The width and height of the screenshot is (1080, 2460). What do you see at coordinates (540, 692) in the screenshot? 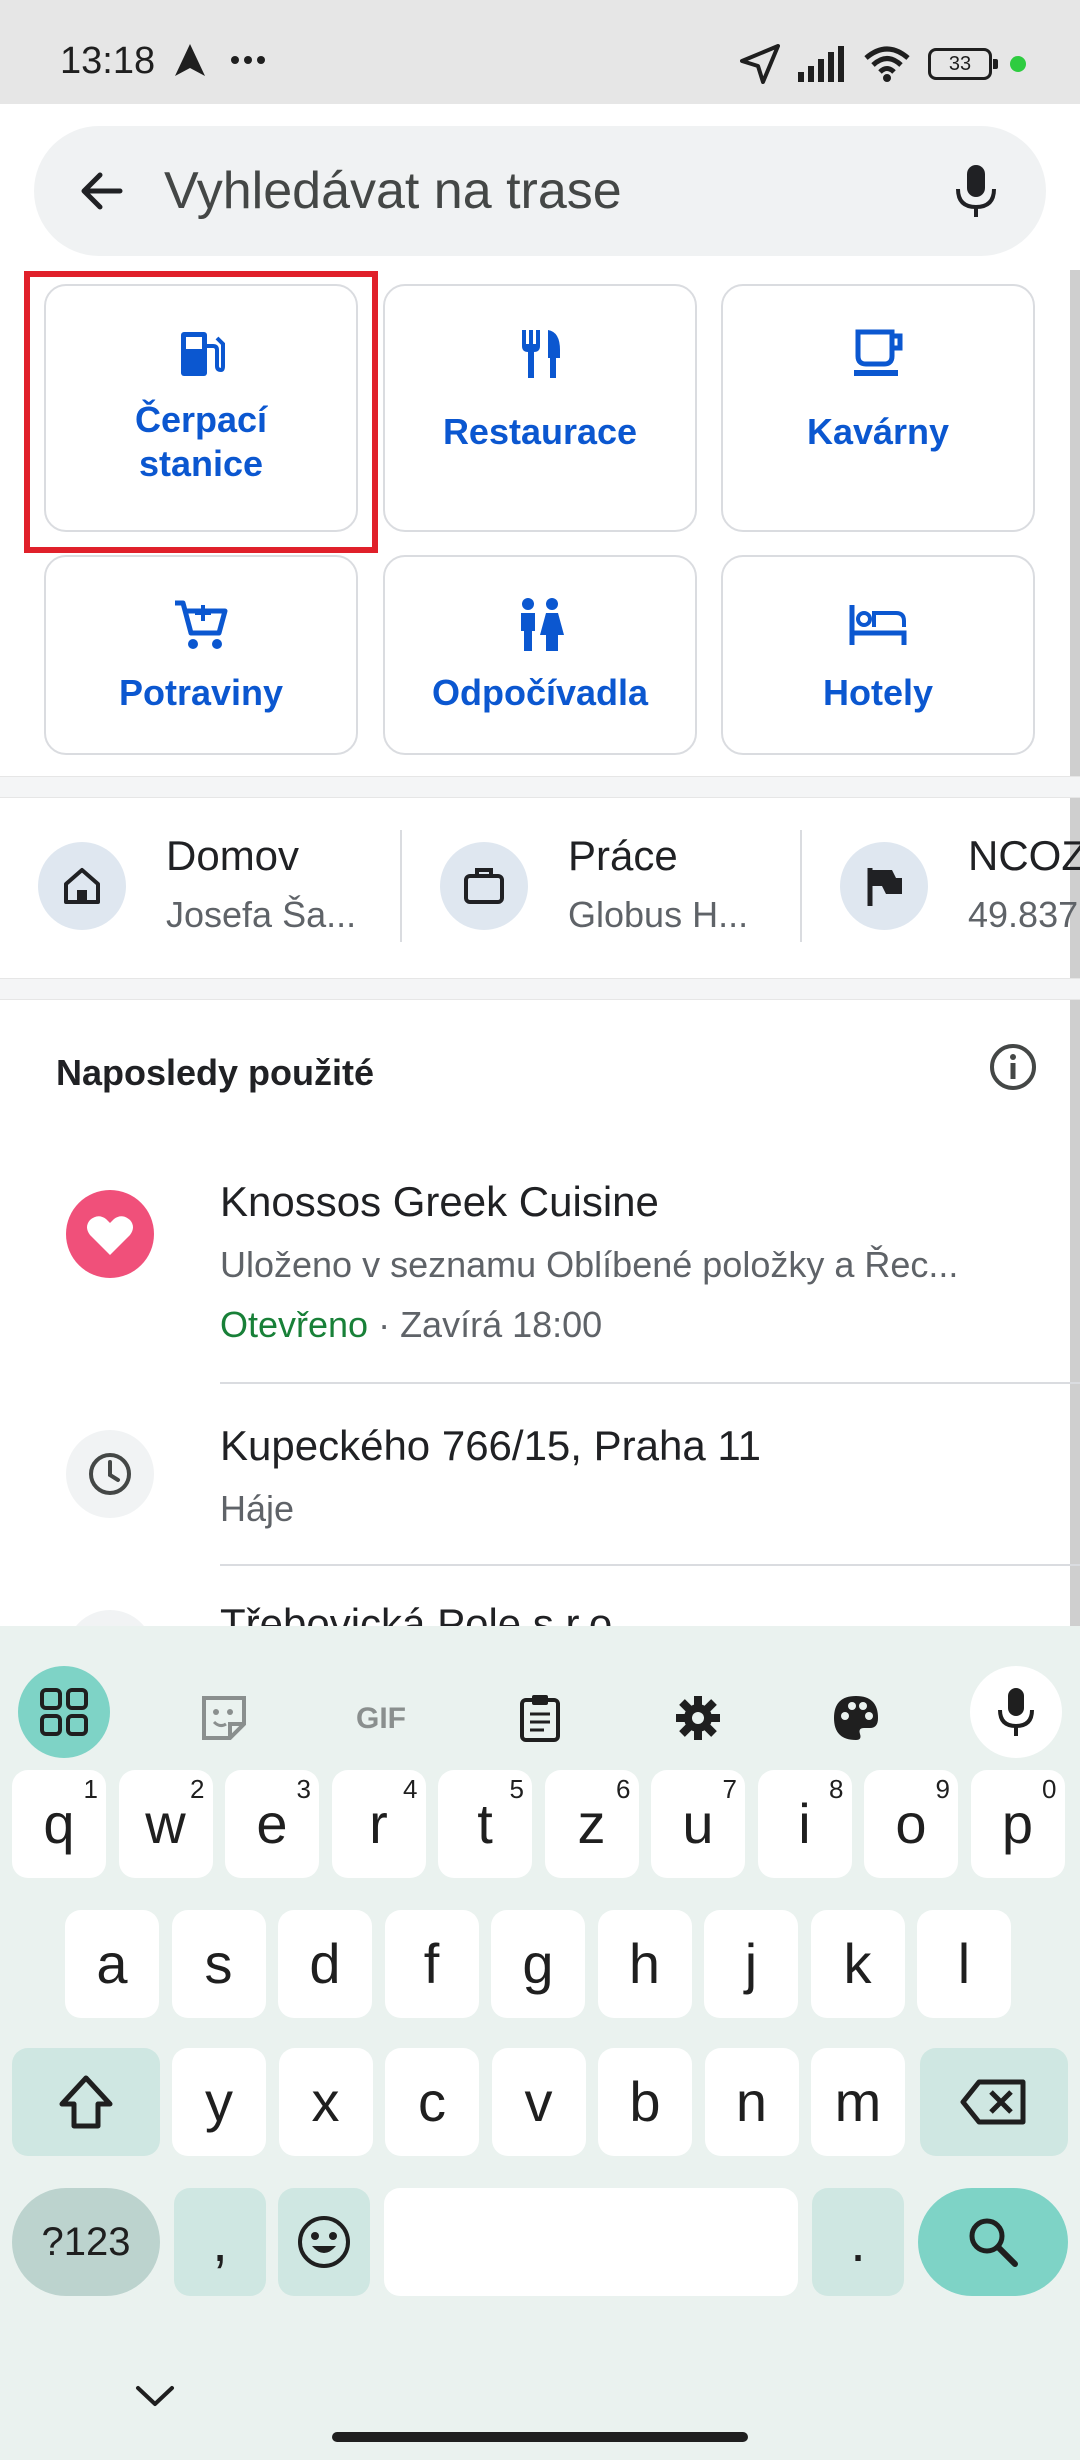
I see `category-restroom-label: Odpočívadla` at bounding box center [540, 692].